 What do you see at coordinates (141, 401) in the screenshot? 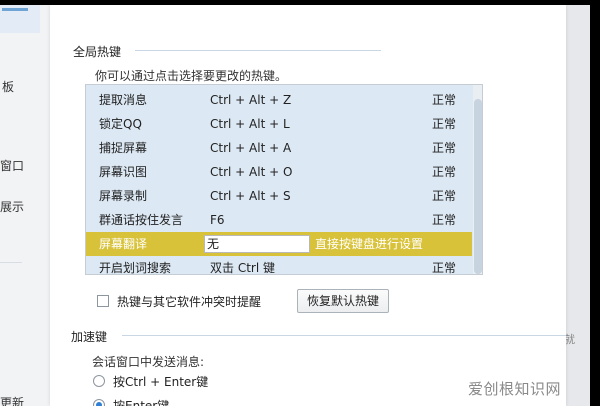
I see `enter-label: 按Enter键` at bounding box center [141, 401].